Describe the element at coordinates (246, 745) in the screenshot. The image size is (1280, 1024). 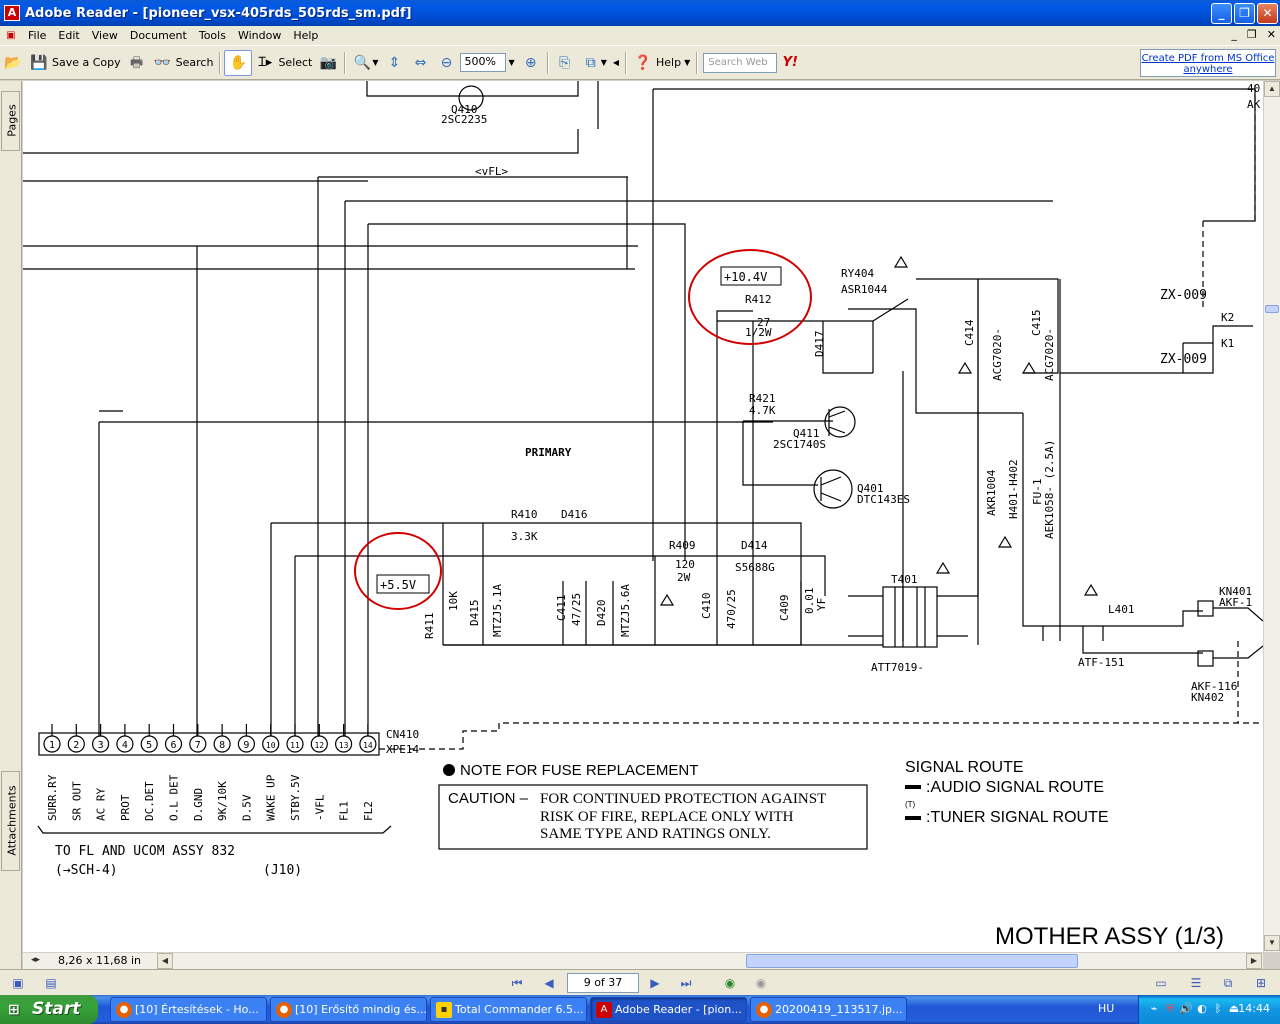
I see `connector-pin-number: 9` at that location.